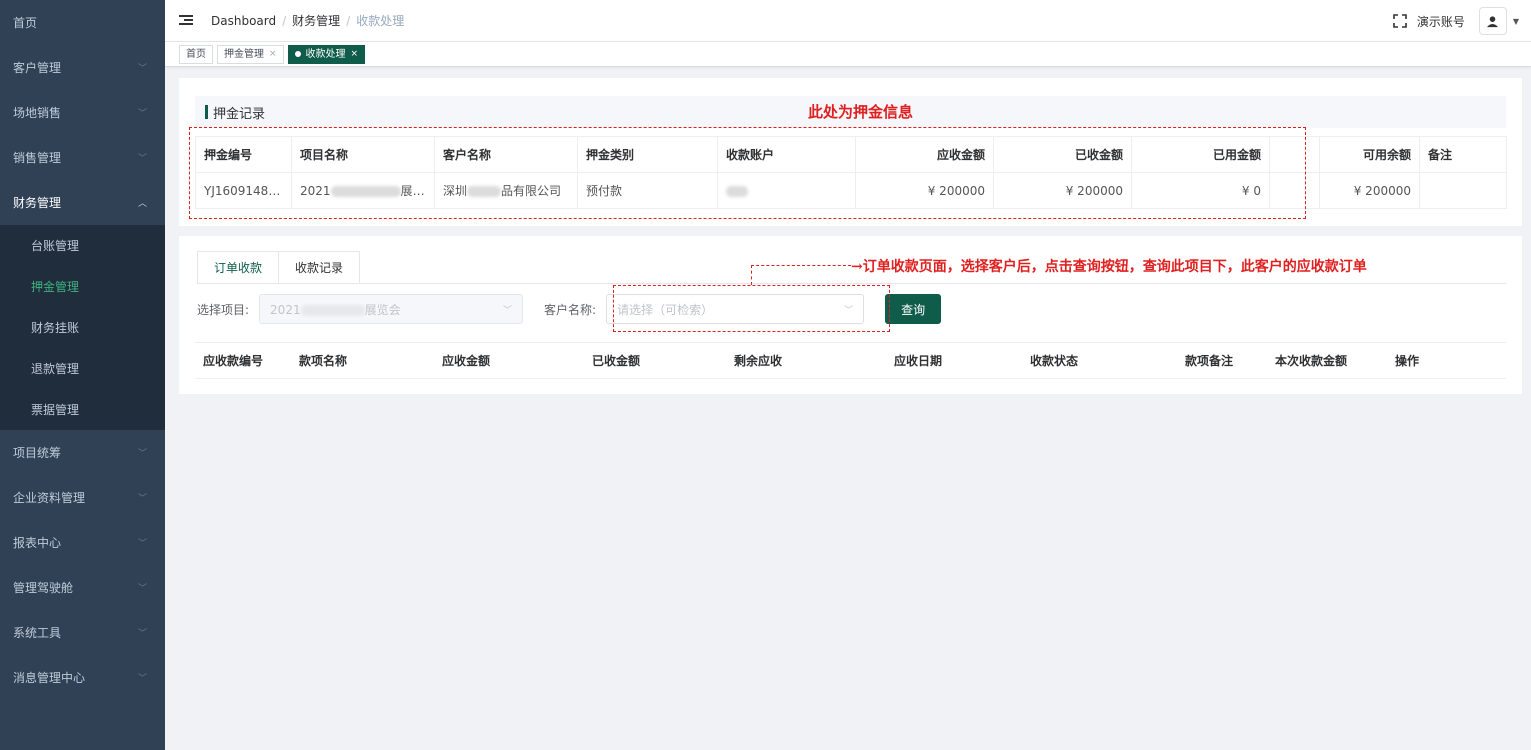  I want to click on deposit-annotation-box, so click(747, 173).